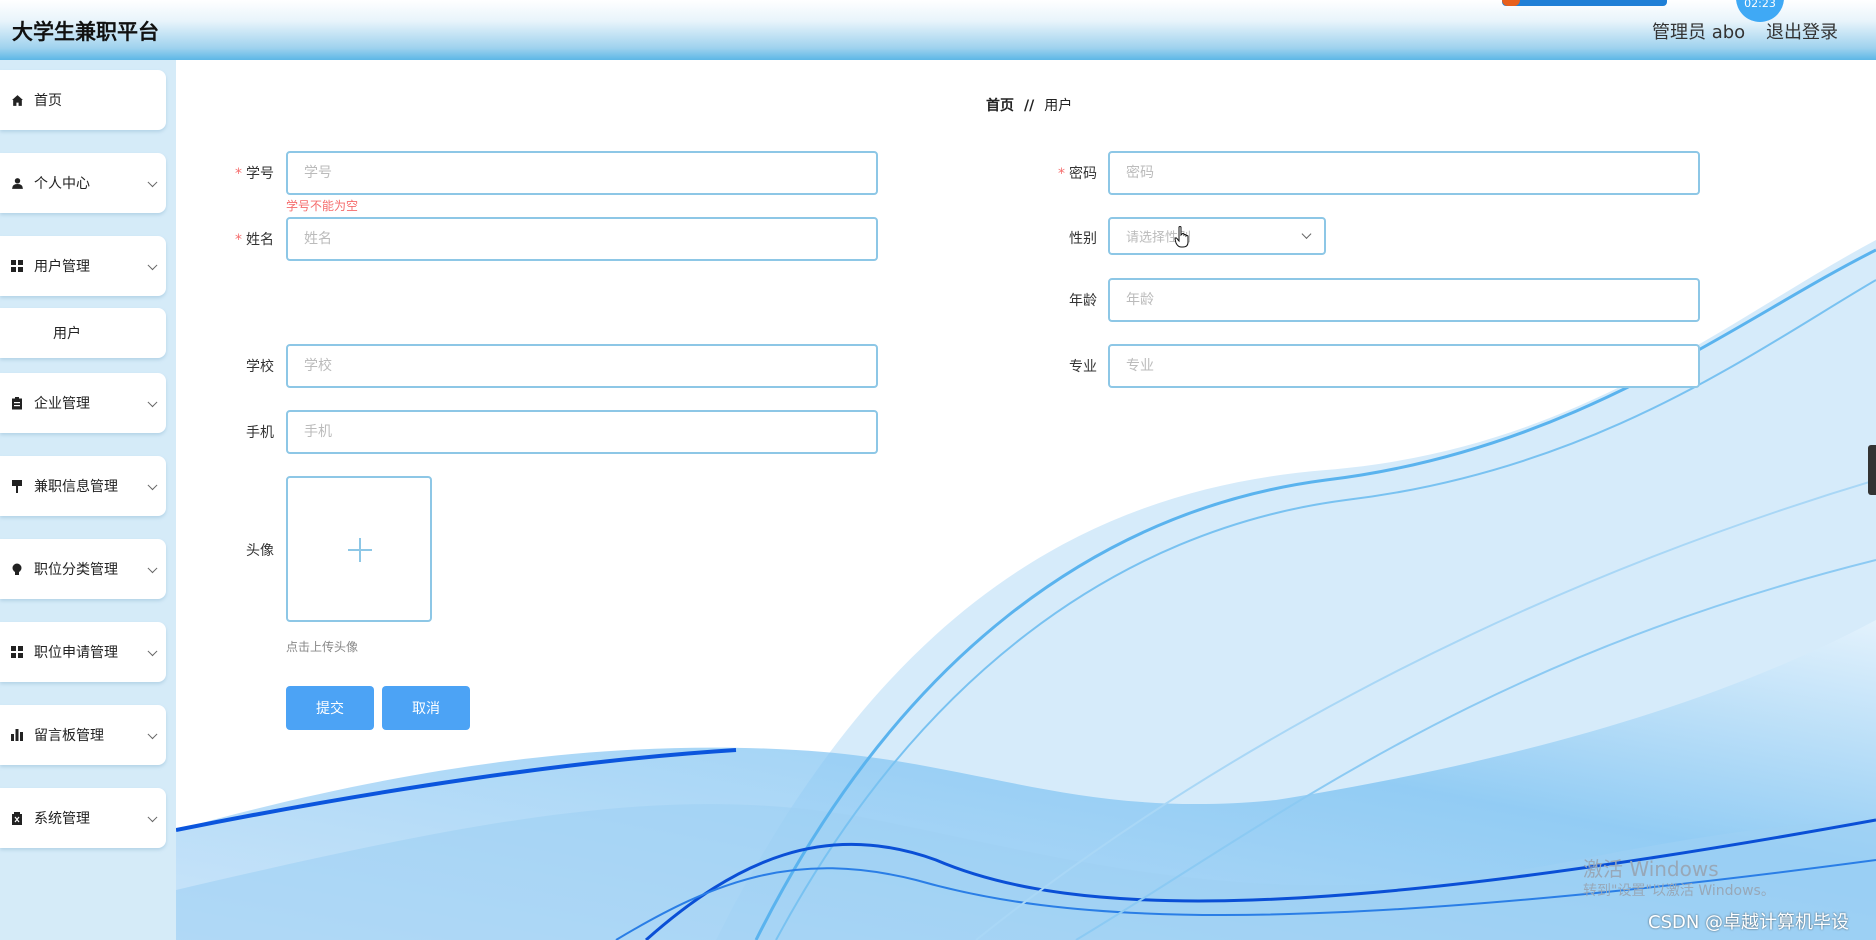  What do you see at coordinates (1679, 891) in the screenshot?
I see `activate-windows-hint: 转到"设置"以激活 Windows。` at bounding box center [1679, 891].